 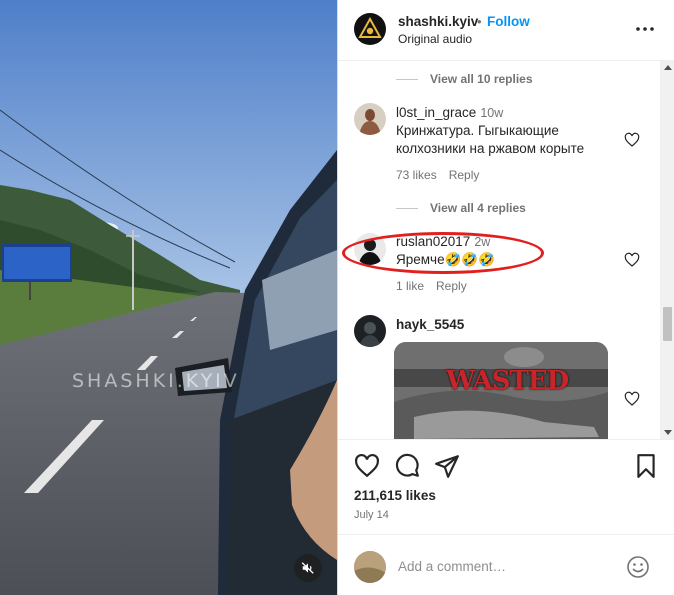 I want to click on post-date: July 14, so click(x=371, y=515).